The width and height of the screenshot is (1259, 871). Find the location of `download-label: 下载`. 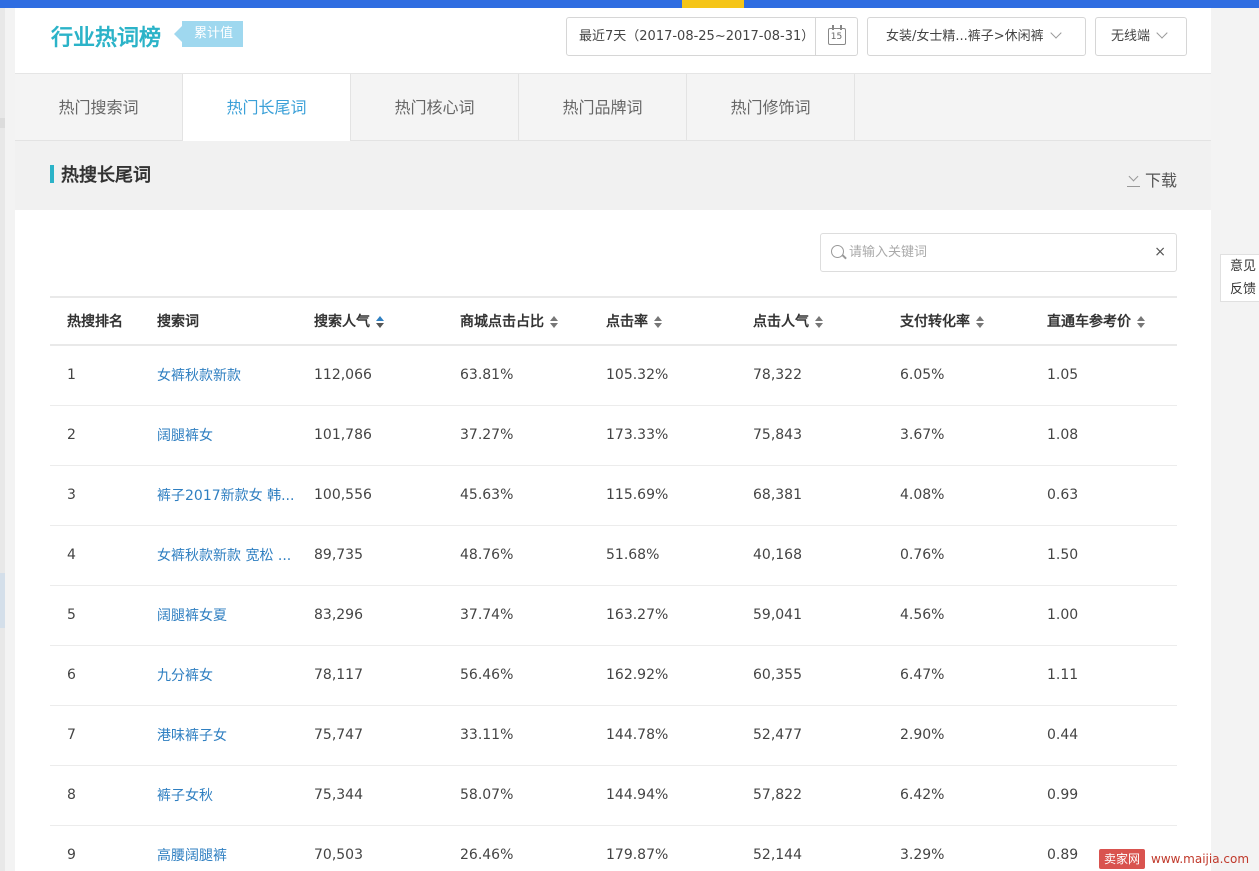

download-label: 下载 is located at coordinates (1160, 180).